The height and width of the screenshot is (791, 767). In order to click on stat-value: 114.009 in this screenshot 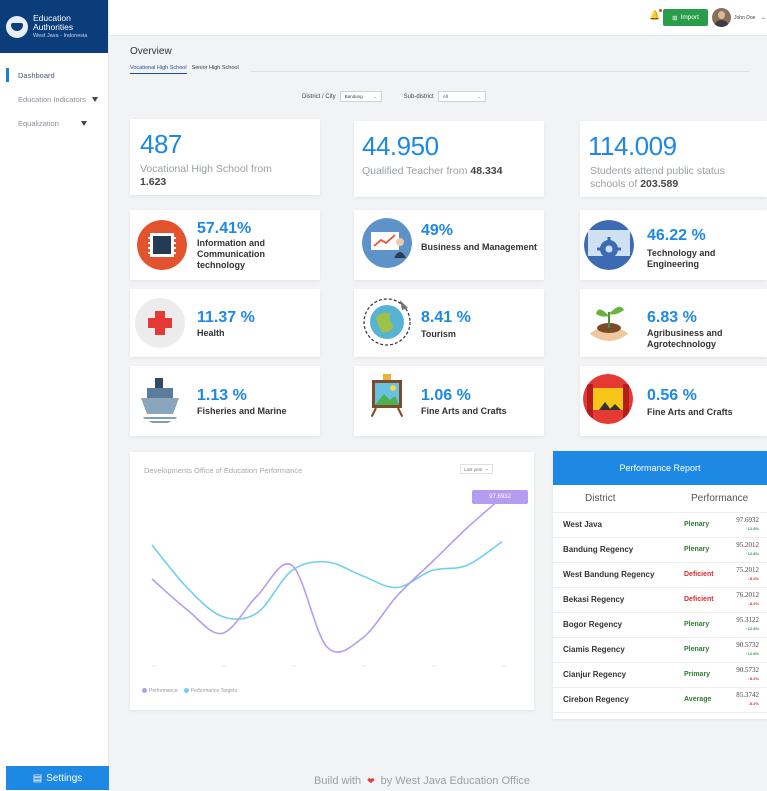, I will do `click(632, 146)`.